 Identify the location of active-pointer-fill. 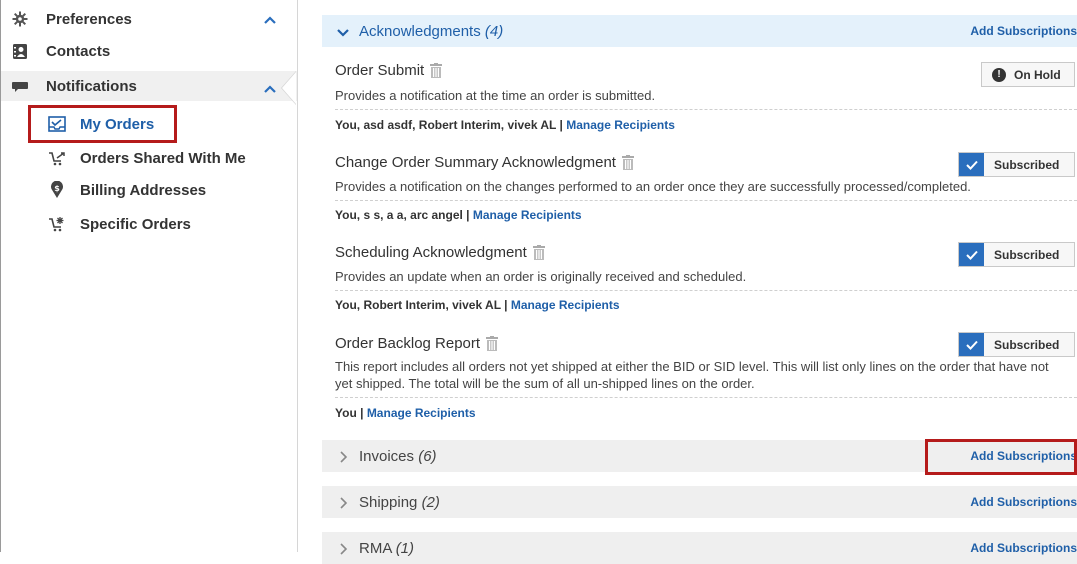
(289, 88).